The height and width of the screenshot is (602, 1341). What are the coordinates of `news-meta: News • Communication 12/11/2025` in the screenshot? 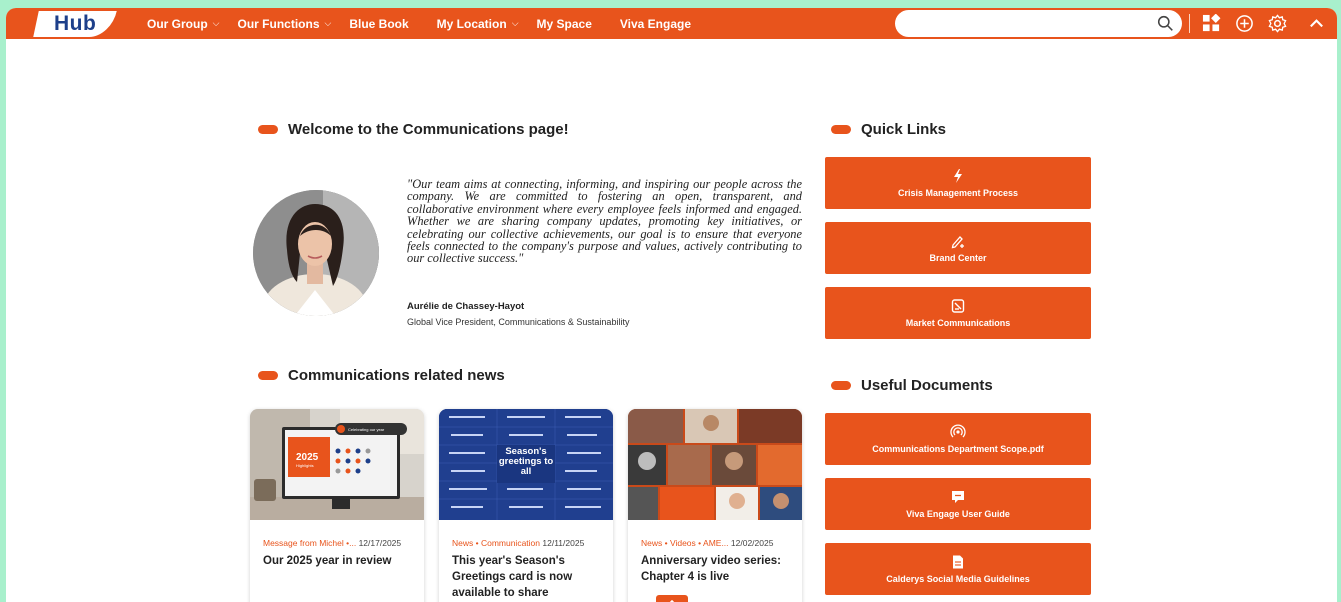 It's located at (528, 543).